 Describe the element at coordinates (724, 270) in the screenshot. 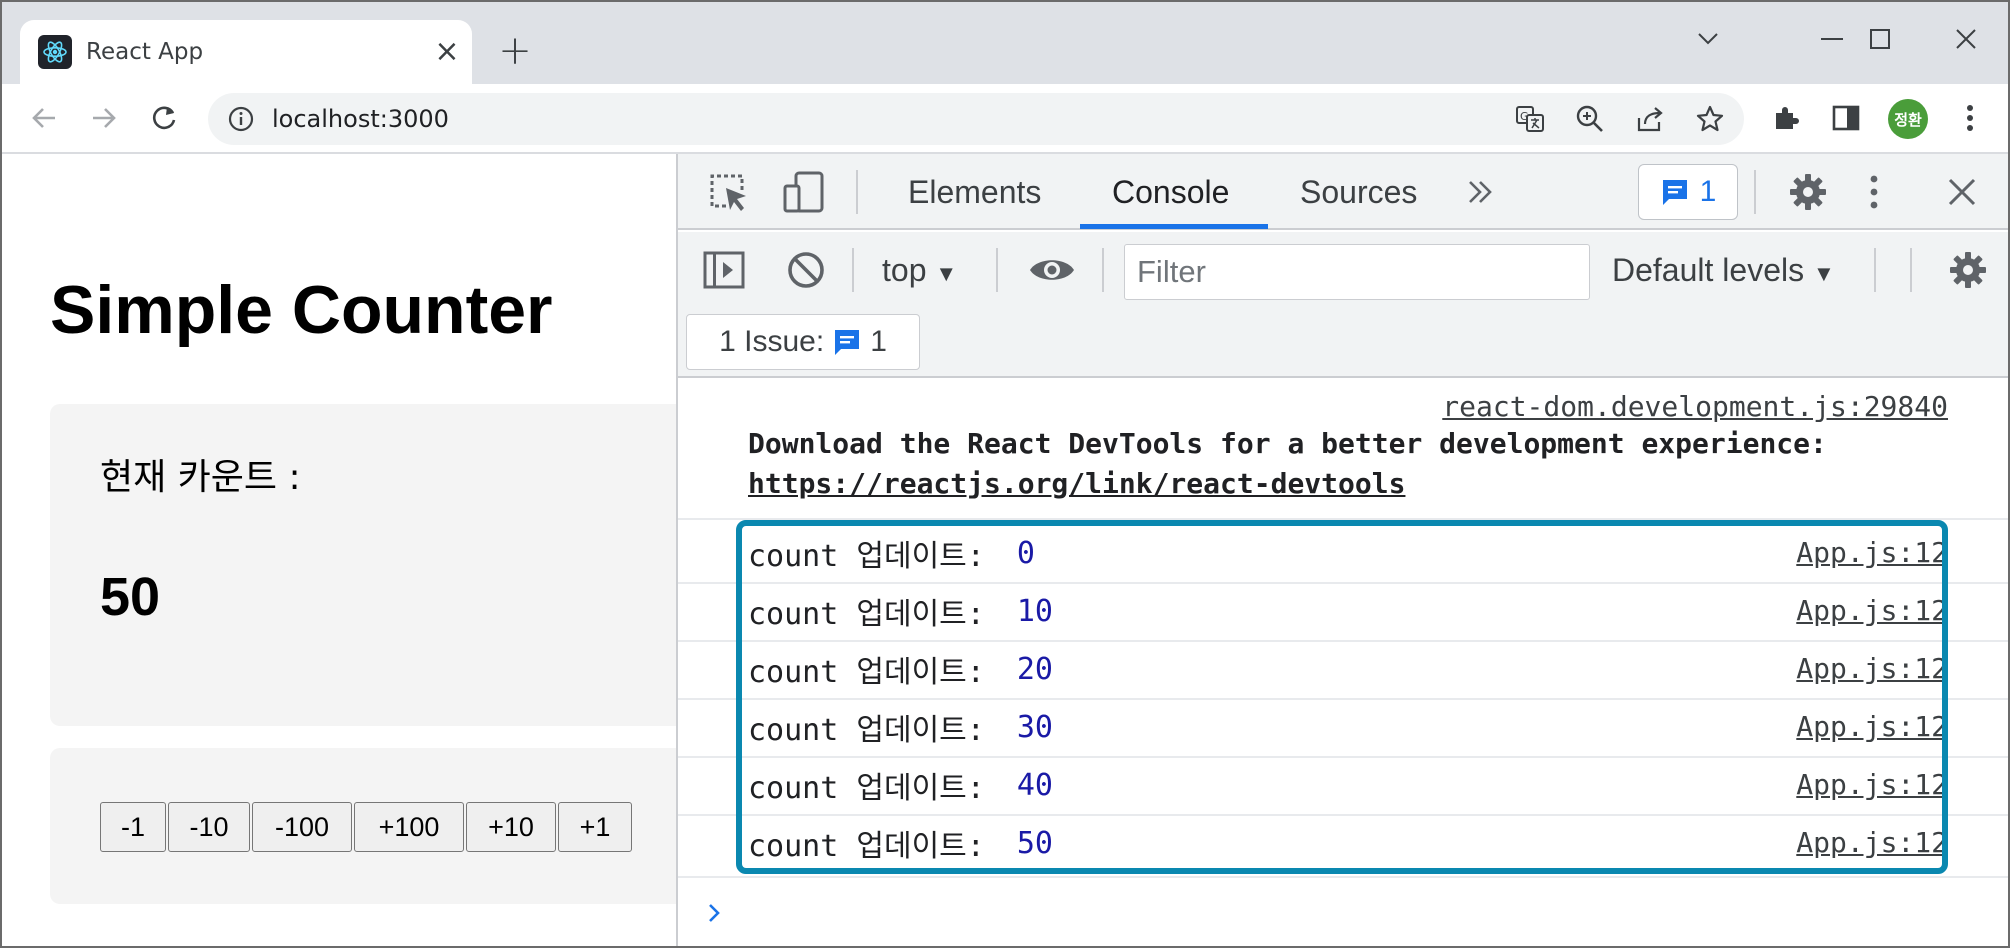

I see `sidebar-toggle-icon` at that location.